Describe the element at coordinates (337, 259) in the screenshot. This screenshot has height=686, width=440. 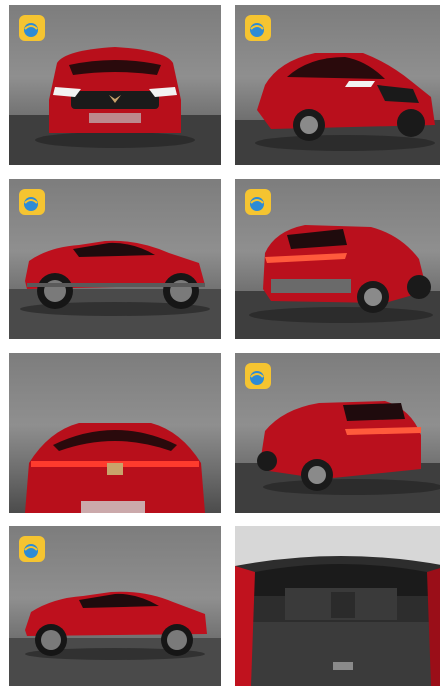
I see `photo-rear-three-quarter` at that location.